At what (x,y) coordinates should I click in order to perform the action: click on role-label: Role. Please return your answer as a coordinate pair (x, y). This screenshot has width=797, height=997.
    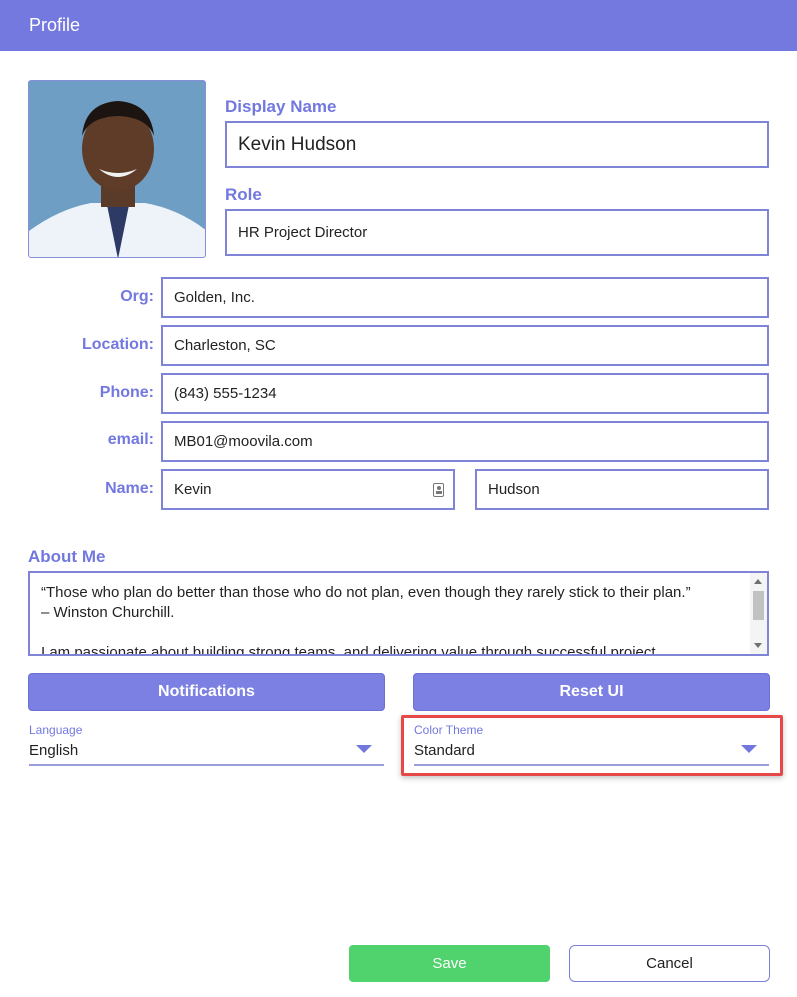
    Looking at the image, I should click on (243, 194).